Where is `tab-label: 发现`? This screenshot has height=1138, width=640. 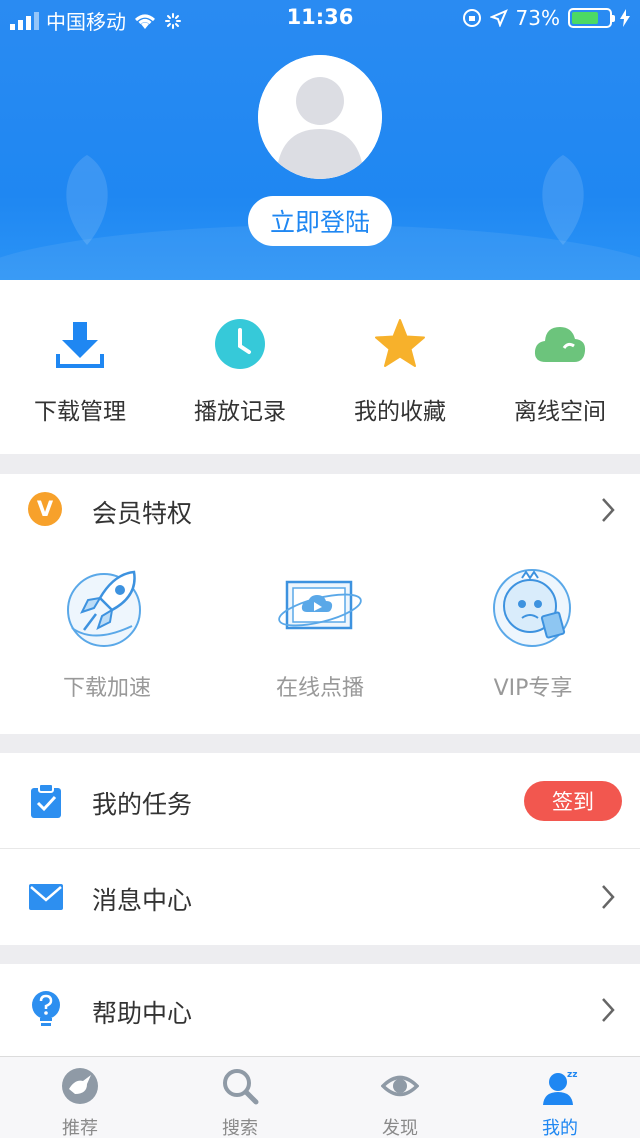 tab-label: 发现 is located at coordinates (400, 1128).